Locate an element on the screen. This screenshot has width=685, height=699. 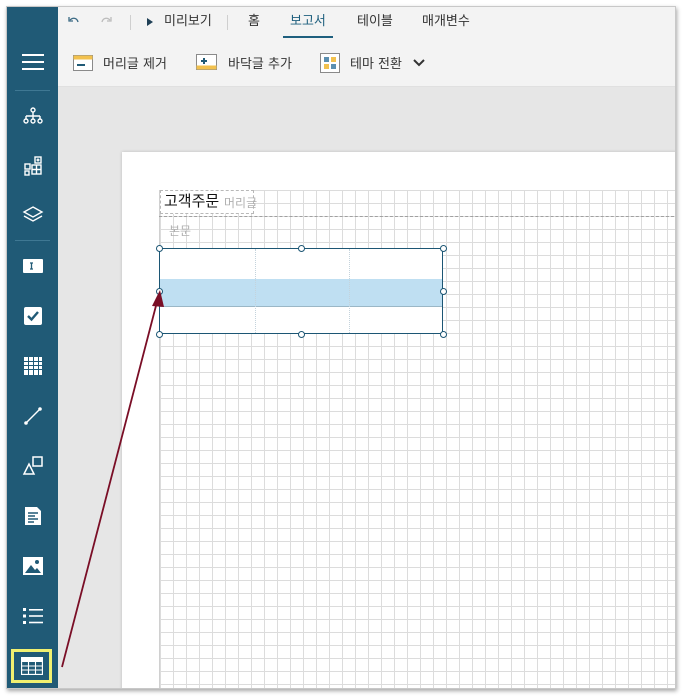
component-icon is located at coordinates (32, 166).